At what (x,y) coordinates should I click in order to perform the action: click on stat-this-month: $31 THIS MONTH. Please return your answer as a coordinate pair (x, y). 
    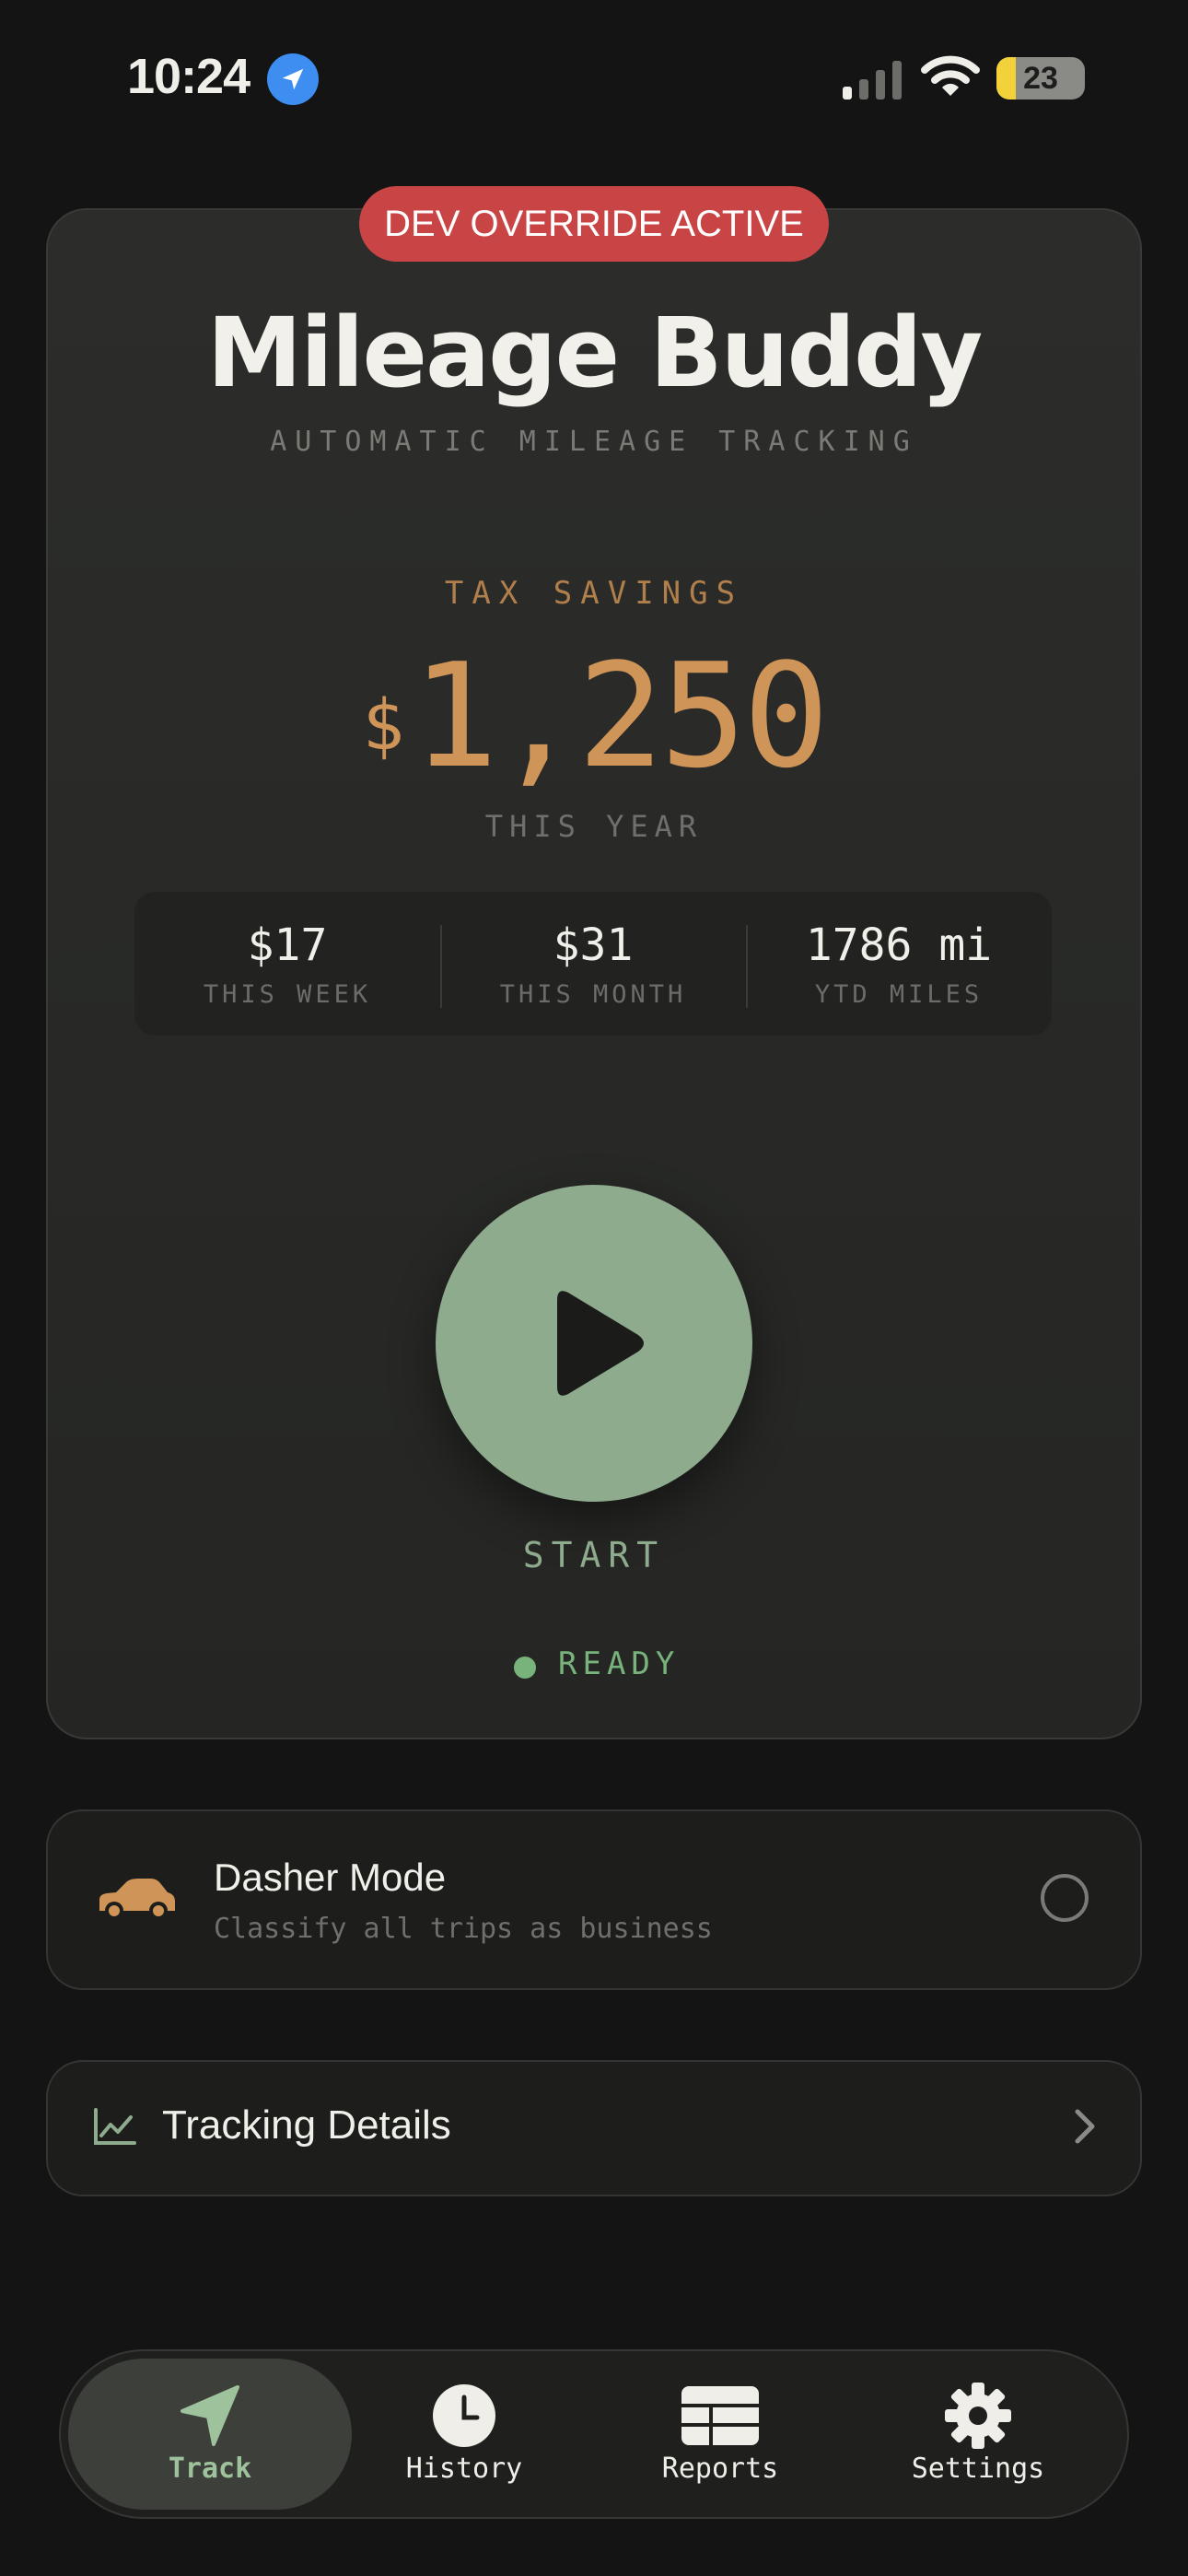
    Looking at the image, I should click on (593, 964).